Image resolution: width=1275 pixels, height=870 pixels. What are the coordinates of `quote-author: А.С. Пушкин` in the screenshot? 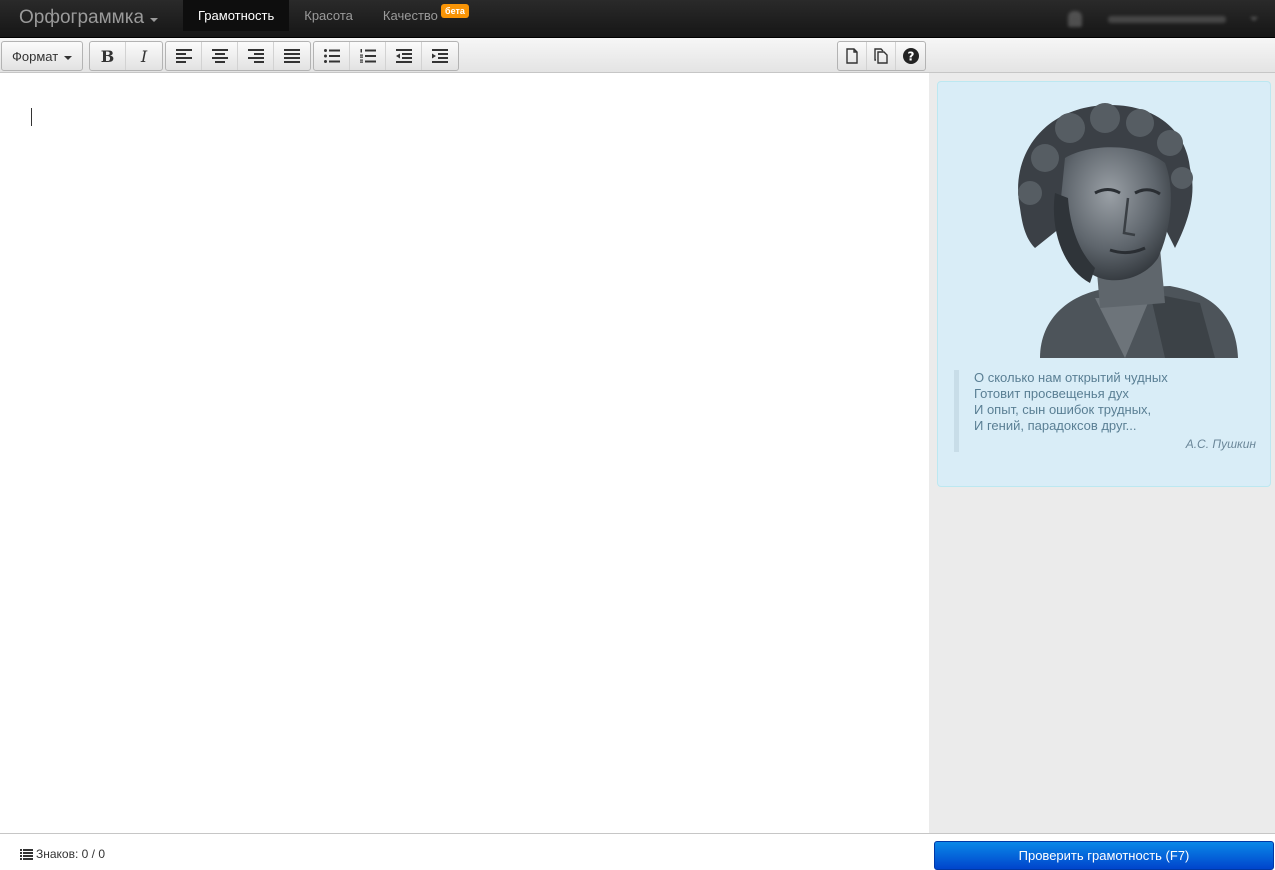 It's located at (1220, 444).